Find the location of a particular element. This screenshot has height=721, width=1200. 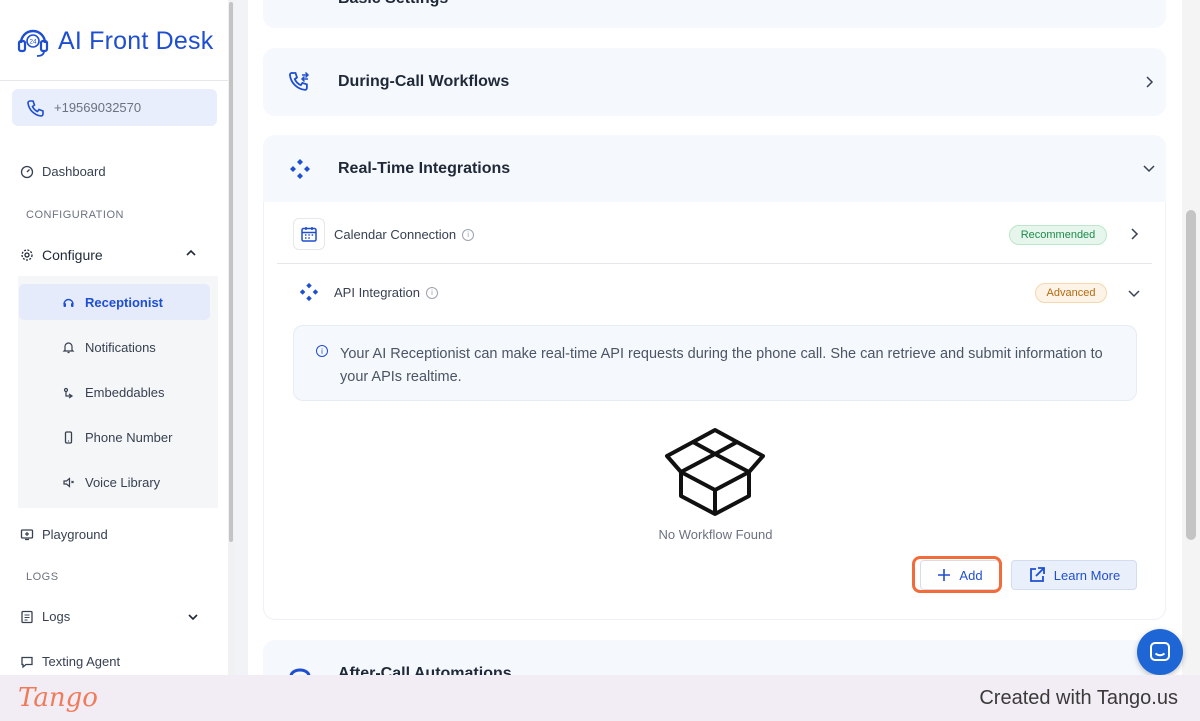

submenu-item-receptionist: Receptionist is located at coordinates (112, 302).